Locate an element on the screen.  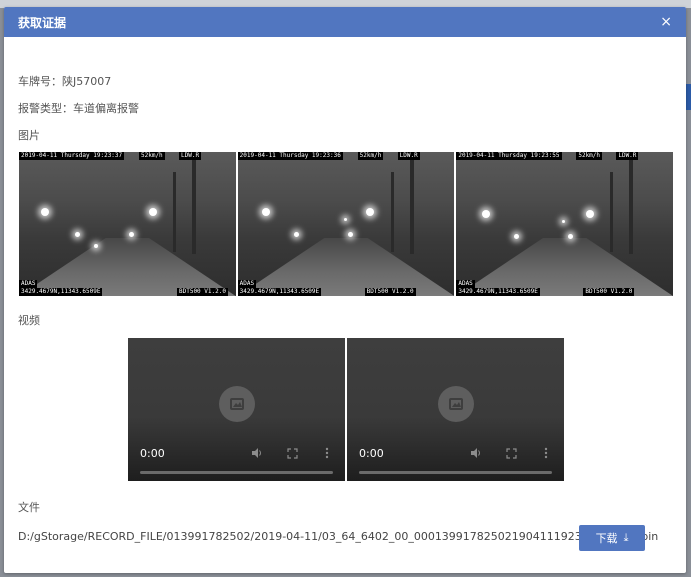
image-timestamp: 2019-04-11 Thursday 19:23:37 is located at coordinates (72, 156).